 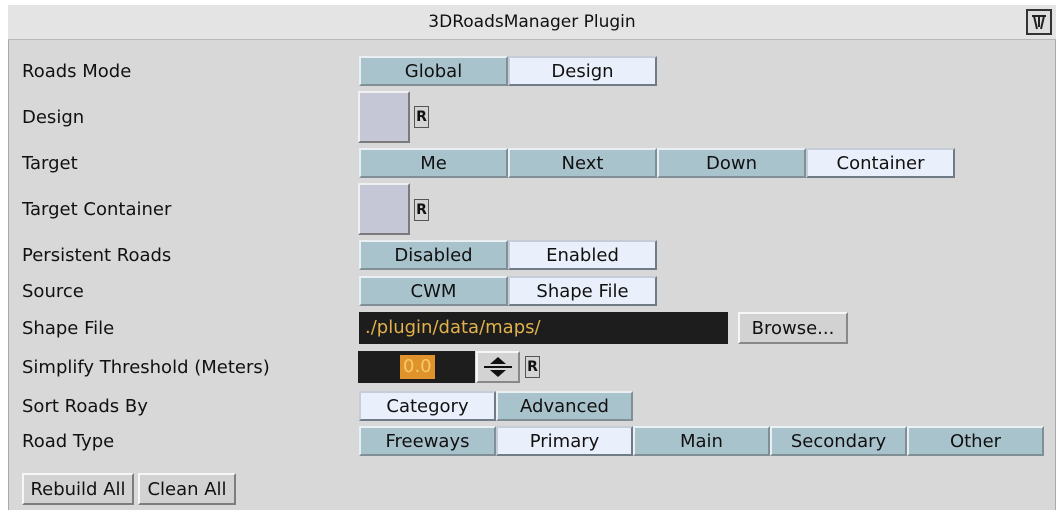 What do you see at coordinates (880, 163) in the screenshot?
I see `target-container-button: Container` at bounding box center [880, 163].